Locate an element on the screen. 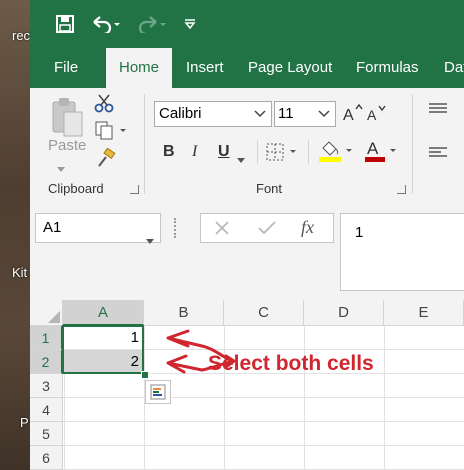 The height and width of the screenshot is (470, 464). arrow-to-a1 is located at coordinates (185, 338).